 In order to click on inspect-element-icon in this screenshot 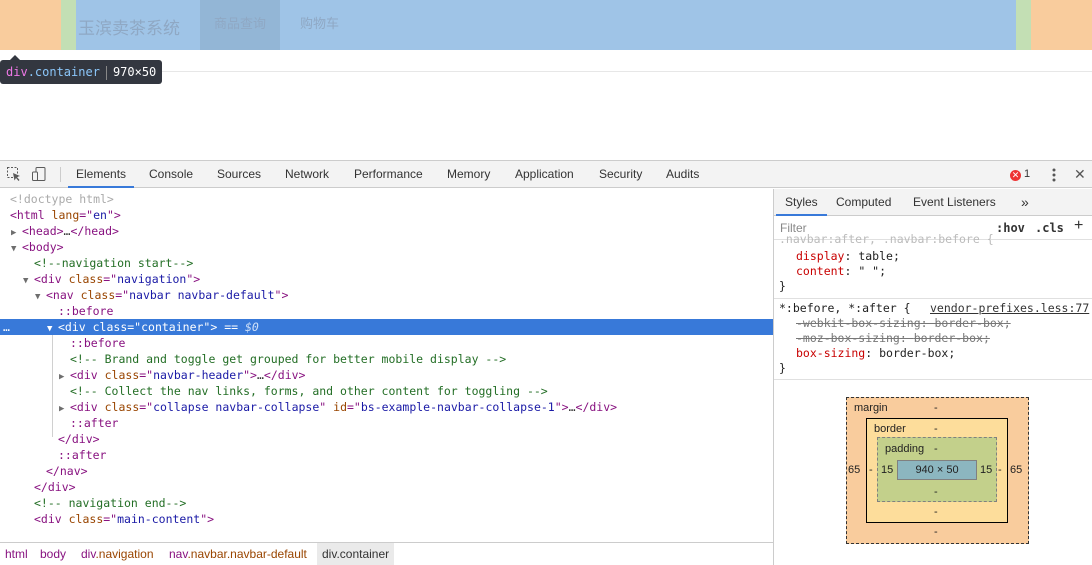, I will do `click(14, 174)`.